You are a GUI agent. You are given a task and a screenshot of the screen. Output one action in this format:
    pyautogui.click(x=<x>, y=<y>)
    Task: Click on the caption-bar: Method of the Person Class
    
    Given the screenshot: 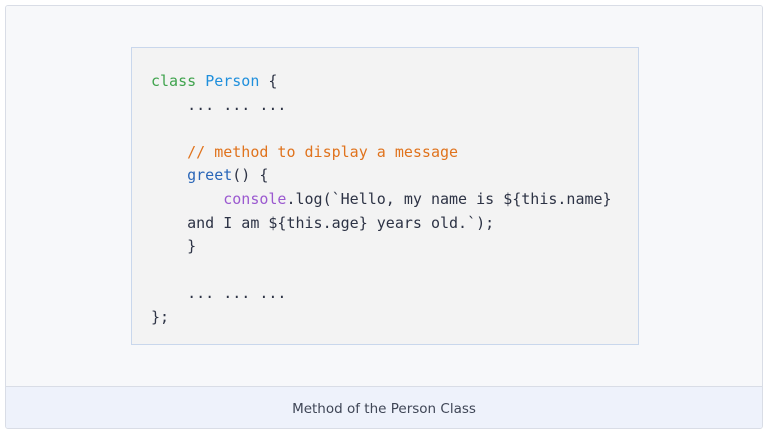 What is the action you would take?
    pyautogui.click(x=384, y=407)
    